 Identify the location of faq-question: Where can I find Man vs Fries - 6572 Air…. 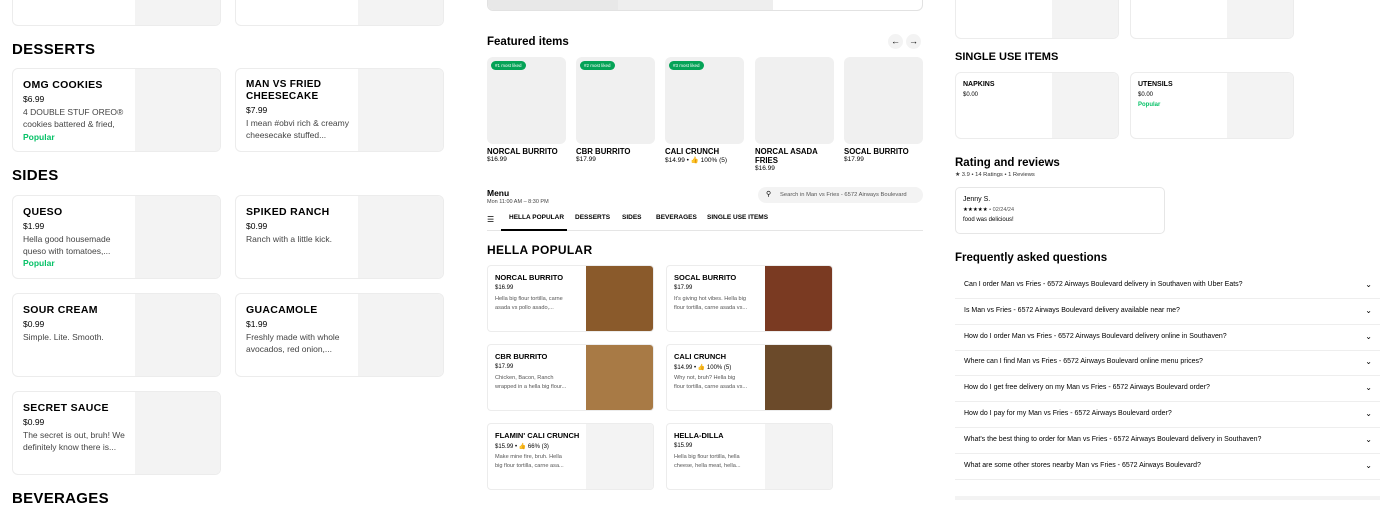
(1083, 362).